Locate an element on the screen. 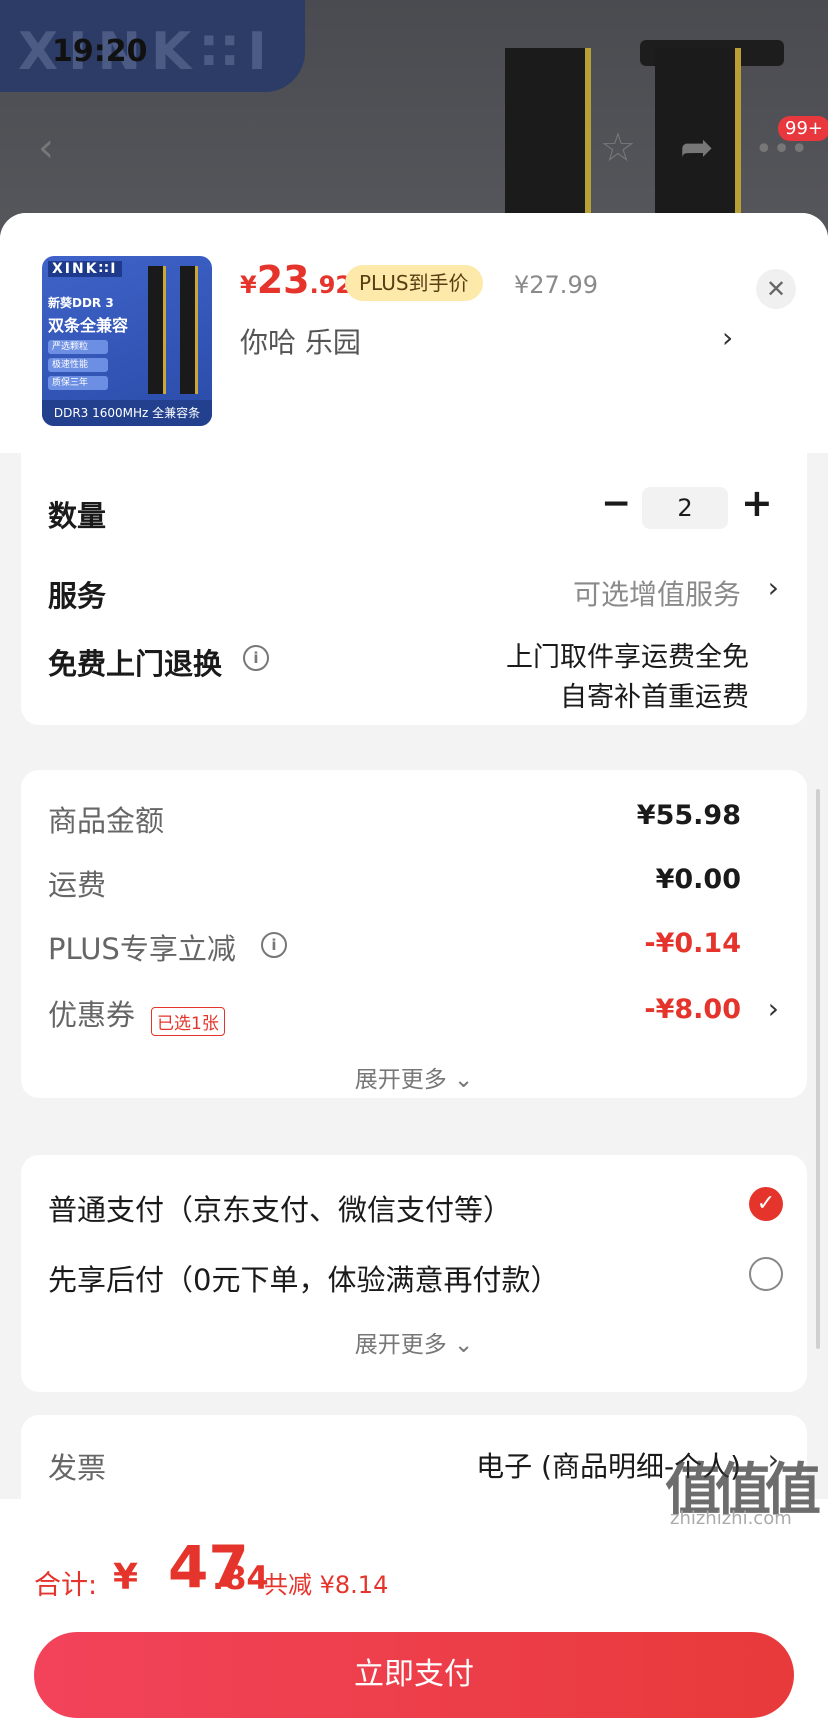 This screenshot has height=1734, width=828. shipping-label: 运费 is located at coordinates (77, 885).